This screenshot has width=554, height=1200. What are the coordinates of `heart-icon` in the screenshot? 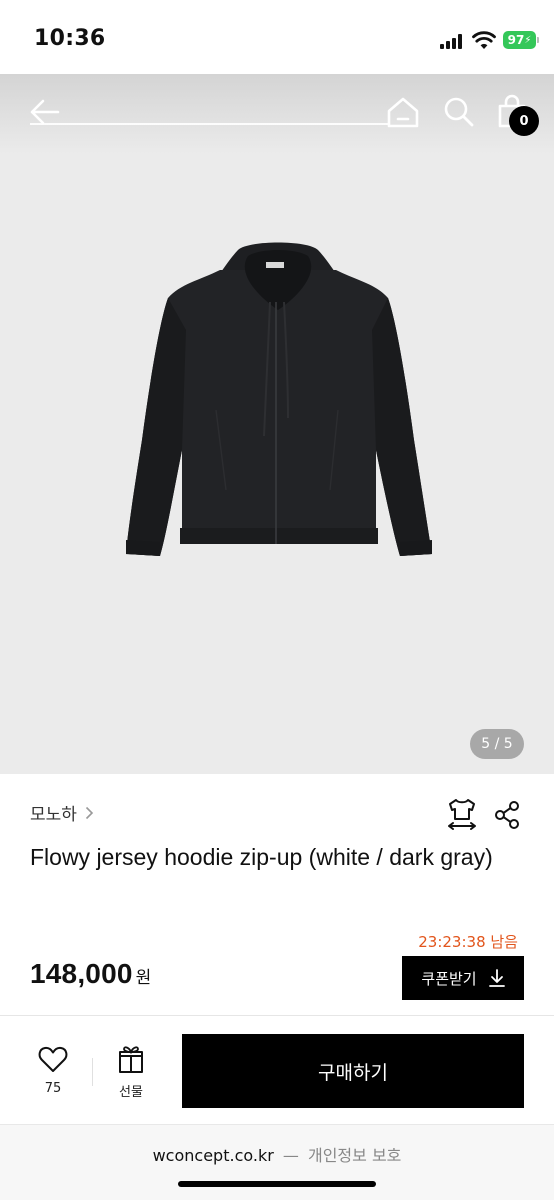 It's located at (53, 1059).